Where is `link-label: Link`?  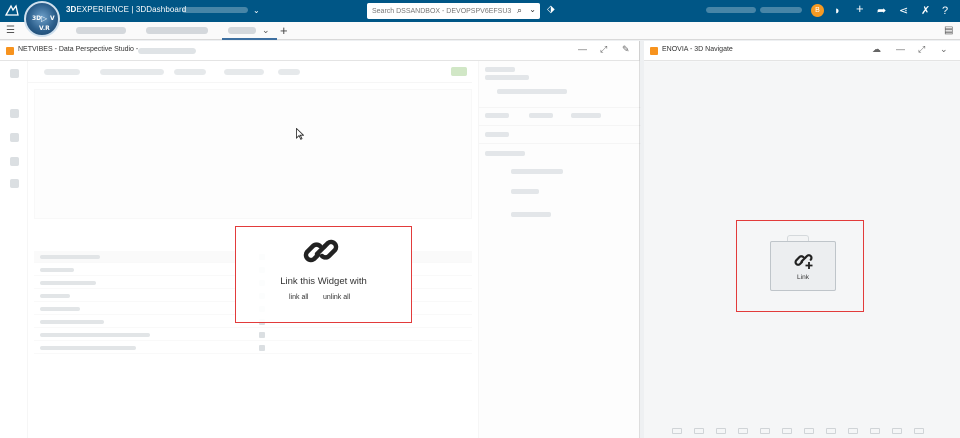
link-label: Link is located at coordinates (803, 277).